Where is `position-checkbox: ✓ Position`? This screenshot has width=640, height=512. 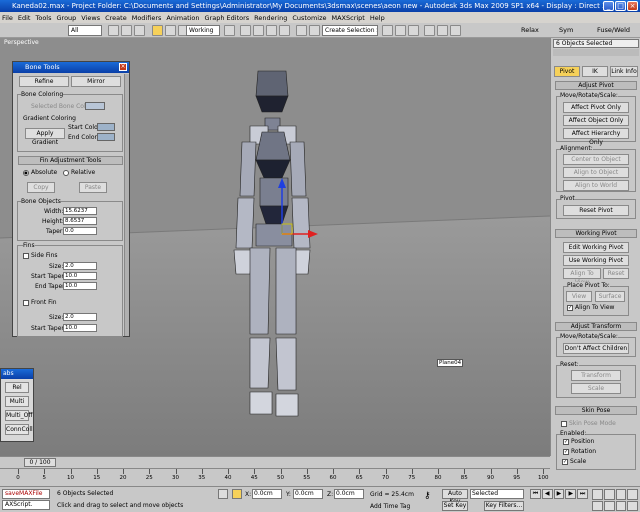
position-checkbox: ✓ Position is located at coordinates (578, 441).